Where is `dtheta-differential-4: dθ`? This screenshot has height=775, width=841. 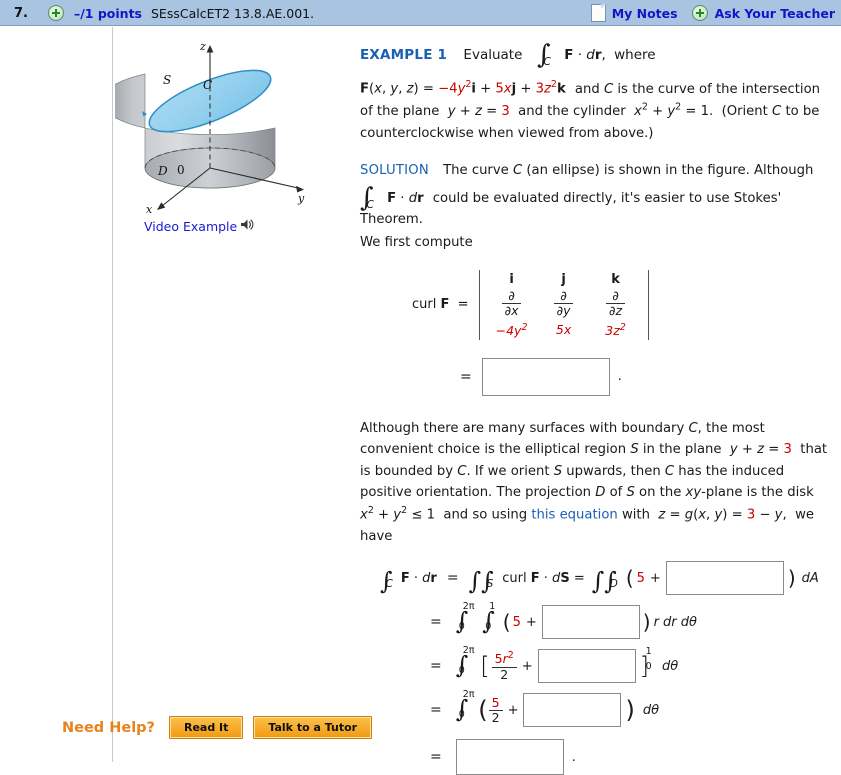 dtheta-differential-4: dθ is located at coordinates (651, 710).